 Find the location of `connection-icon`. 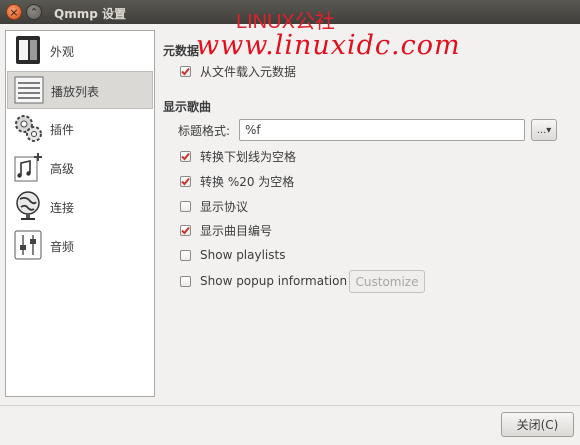

connection-icon is located at coordinates (28, 205).